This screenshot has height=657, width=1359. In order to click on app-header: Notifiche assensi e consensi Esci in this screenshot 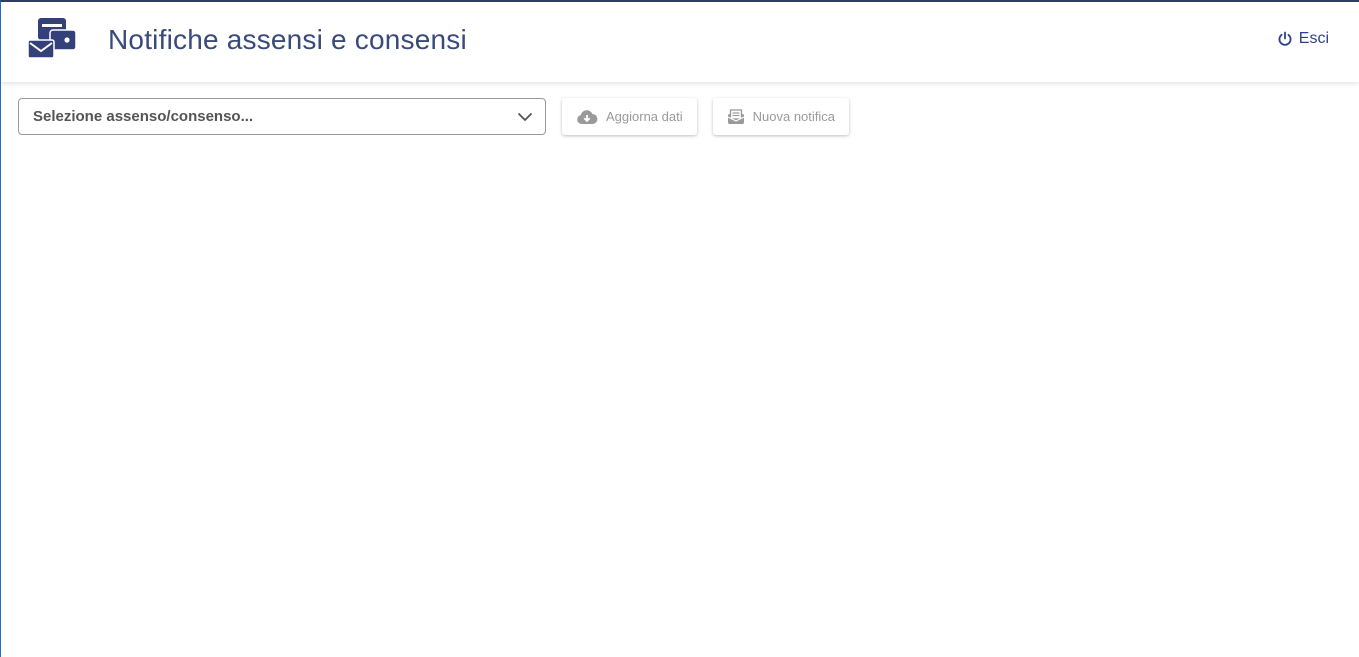, I will do `click(680, 42)`.